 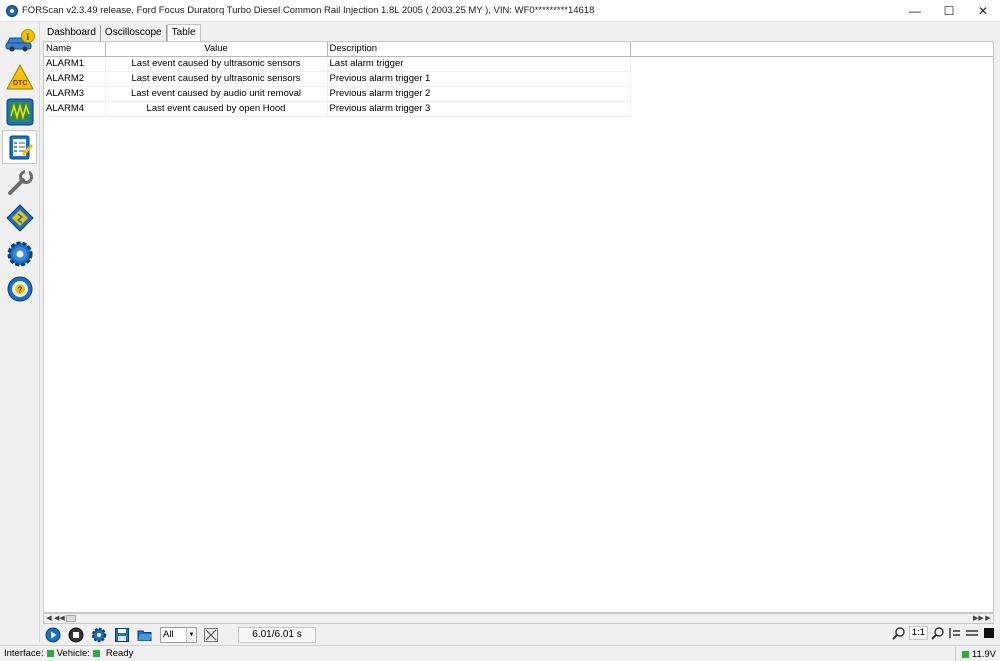 I want to click on tab-dashboard: Dashboard, so click(x=72, y=33).